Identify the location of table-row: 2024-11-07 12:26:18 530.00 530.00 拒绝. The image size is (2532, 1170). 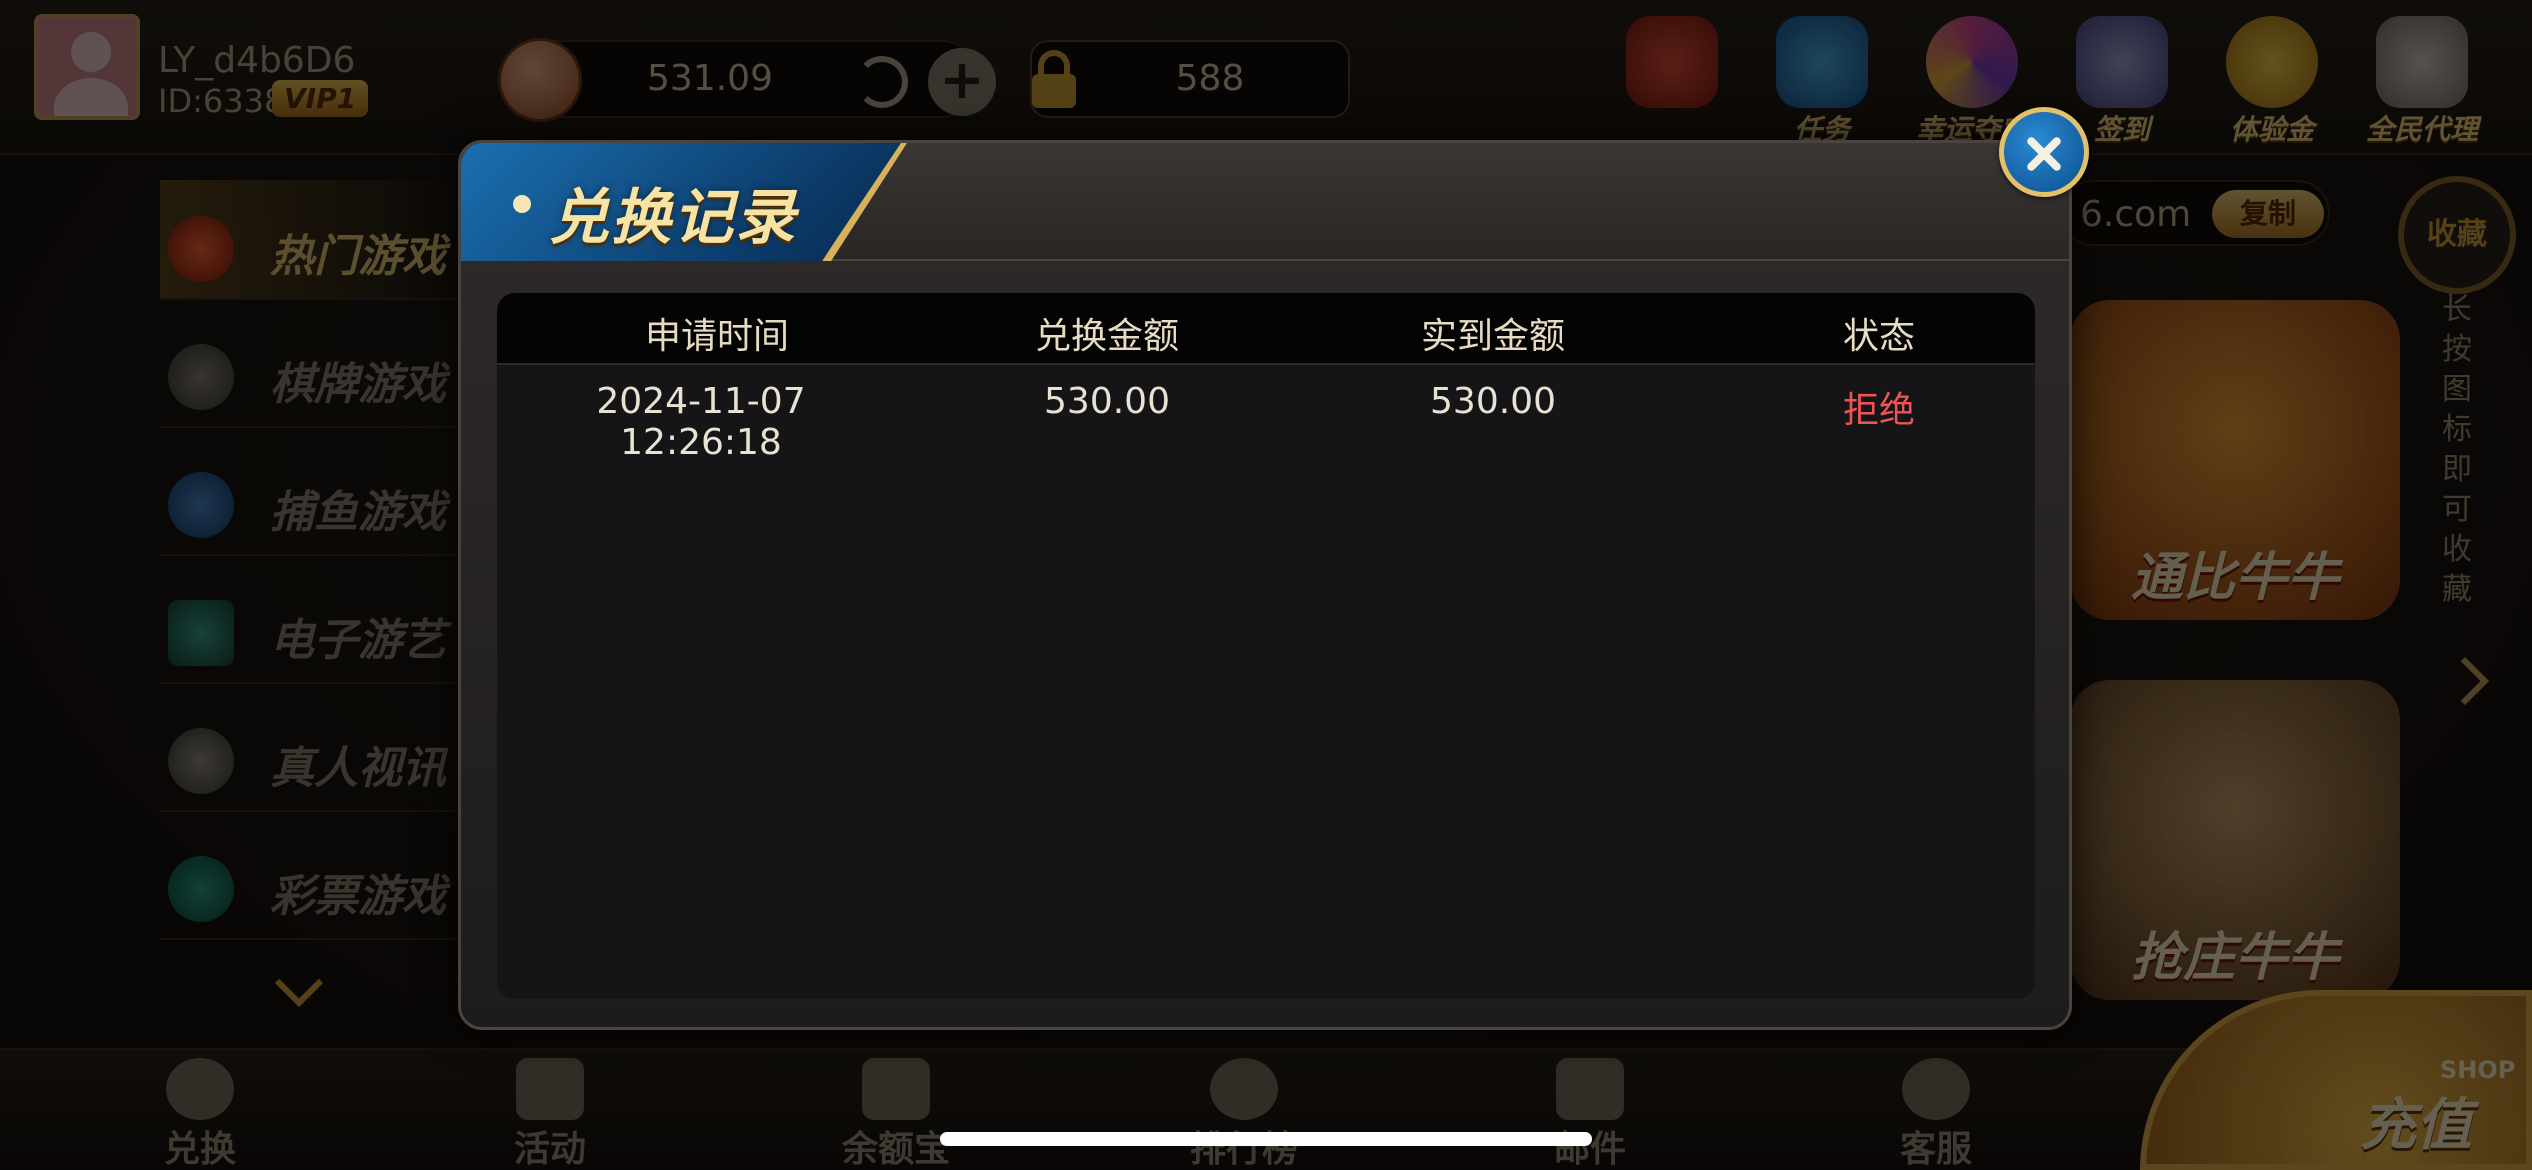
(1266, 414).